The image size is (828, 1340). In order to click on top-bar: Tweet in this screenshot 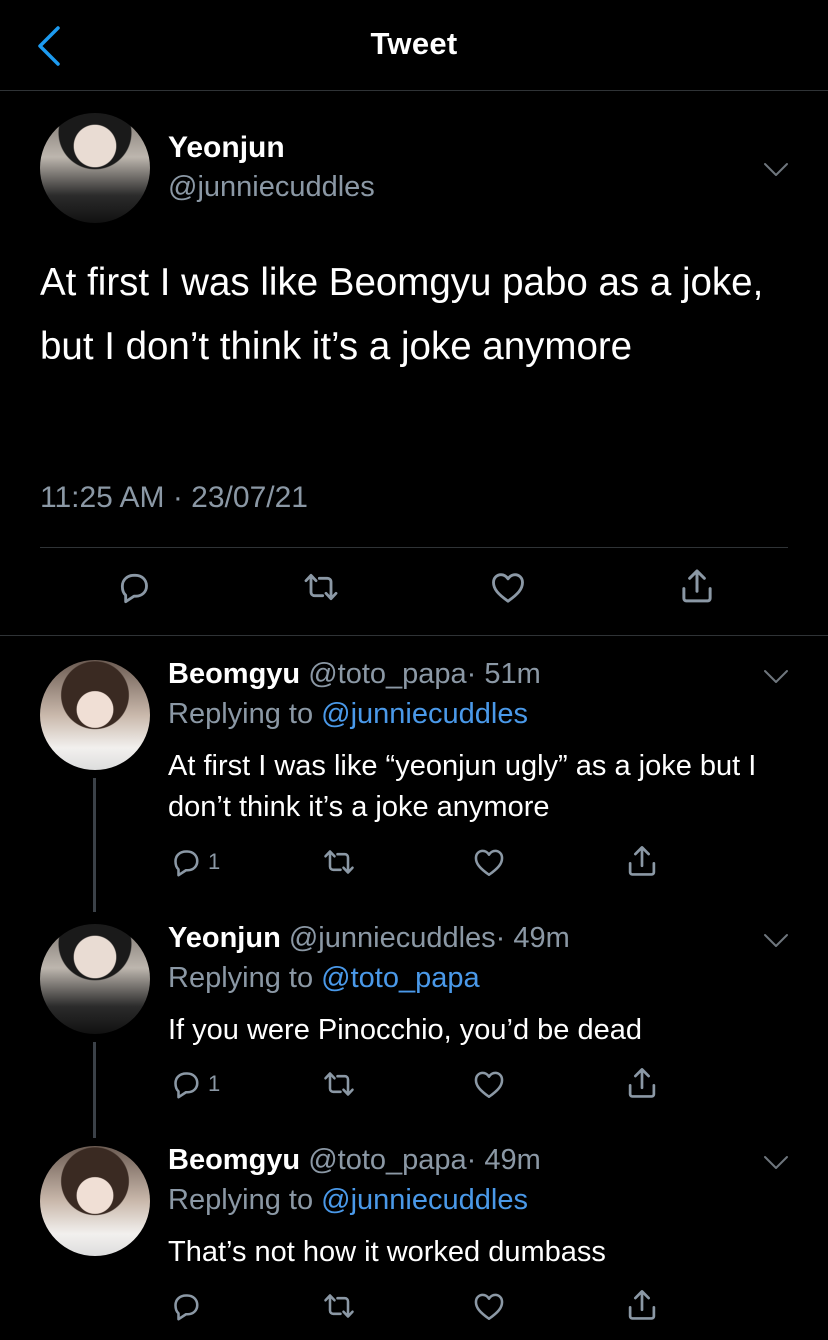, I will do `click(414, 45)`.